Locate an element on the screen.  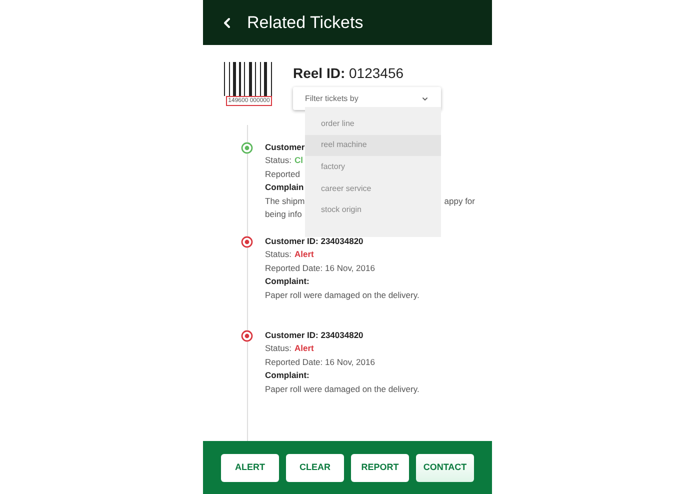
dropdown-option: reel machine is located at coordinates (373, 145).